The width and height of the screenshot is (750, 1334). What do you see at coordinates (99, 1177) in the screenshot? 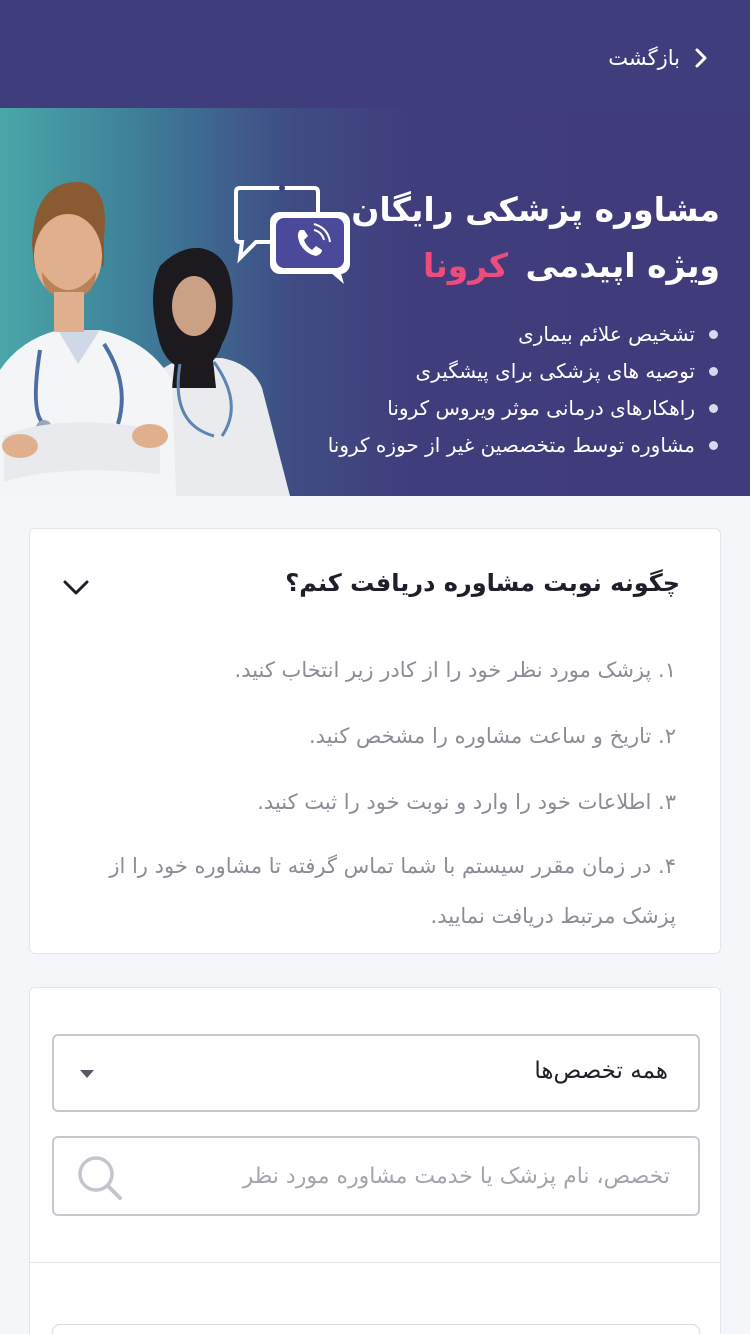
I see `search-icon` at bounding box center [99, 1177].